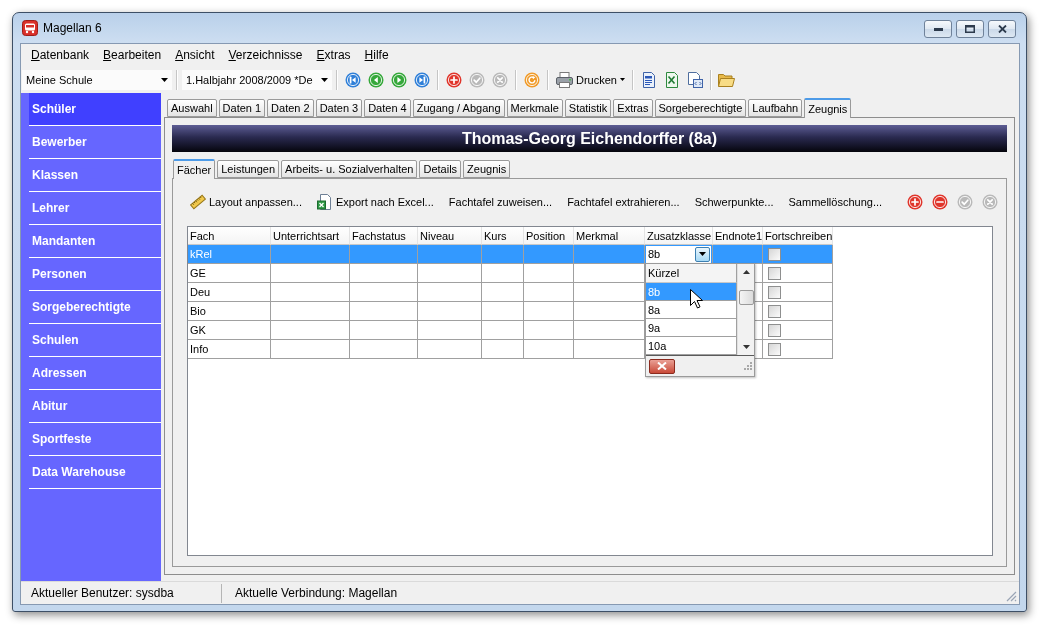 The width and height of the screenshot is (1048, 632). What do you see at coordinates (95, 307) in the screenshot?
I see `sidebar-item: Sorgeberechtigte` at bounding box center [95, 307].